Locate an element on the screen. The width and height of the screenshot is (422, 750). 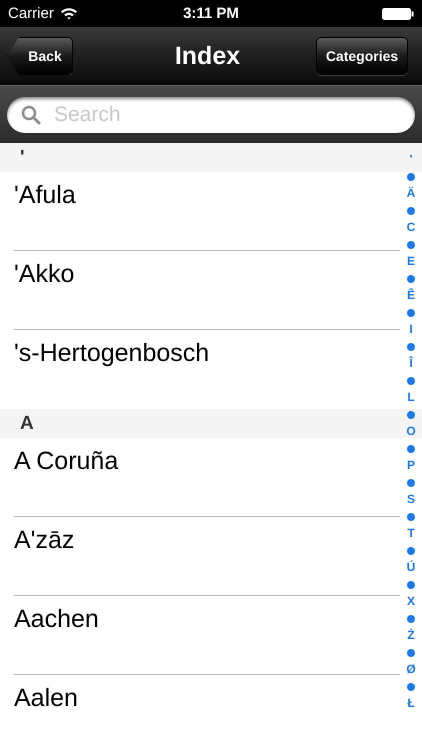
clock-time: 3:11 PM is located at coordinates (211, 13).